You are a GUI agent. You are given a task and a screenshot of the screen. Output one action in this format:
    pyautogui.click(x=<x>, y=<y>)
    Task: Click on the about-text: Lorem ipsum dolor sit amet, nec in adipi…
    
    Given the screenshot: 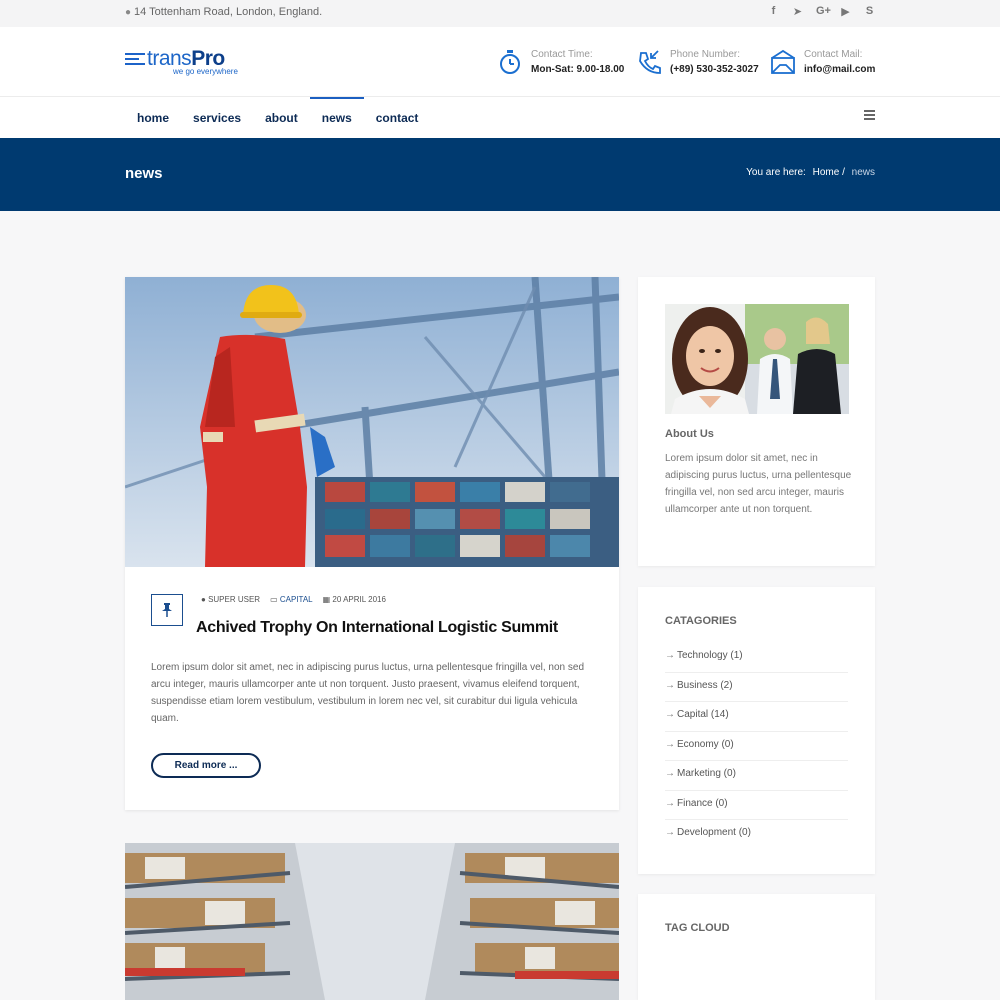 What is the action you would take?
    pyautogui.click(x=758, y=484)
    